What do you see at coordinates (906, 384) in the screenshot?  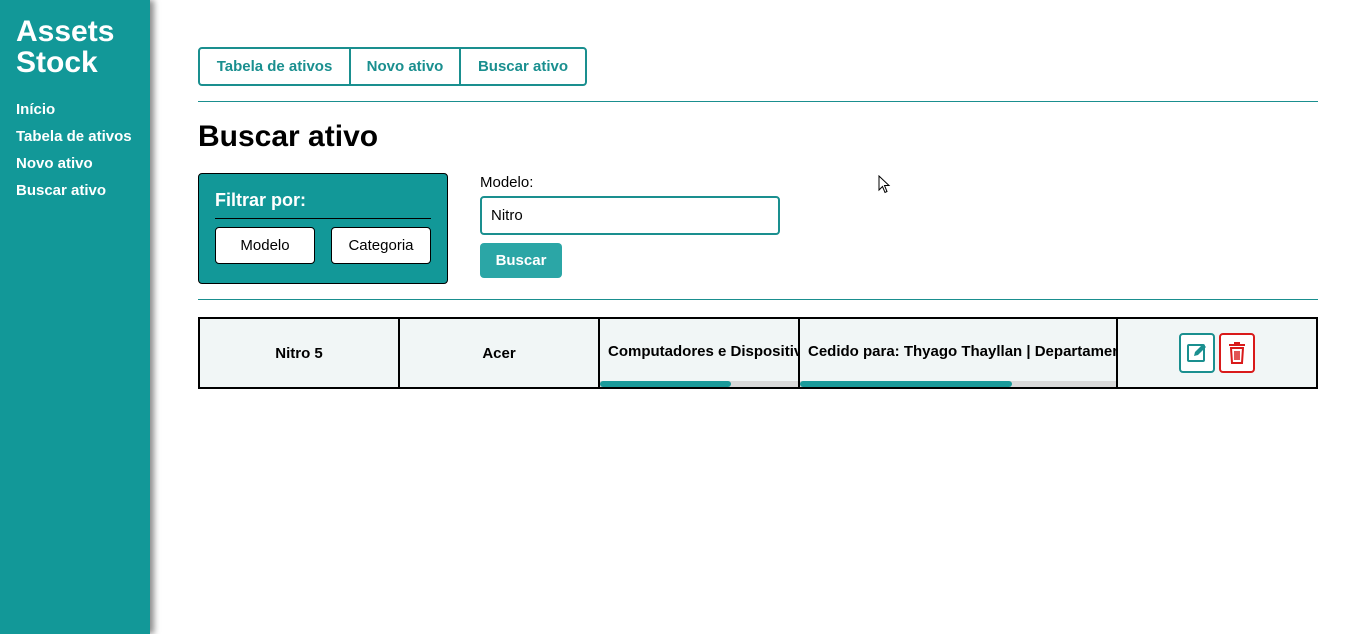 I see `status-scrollbar-thumb` at bounding box center [906, 384].